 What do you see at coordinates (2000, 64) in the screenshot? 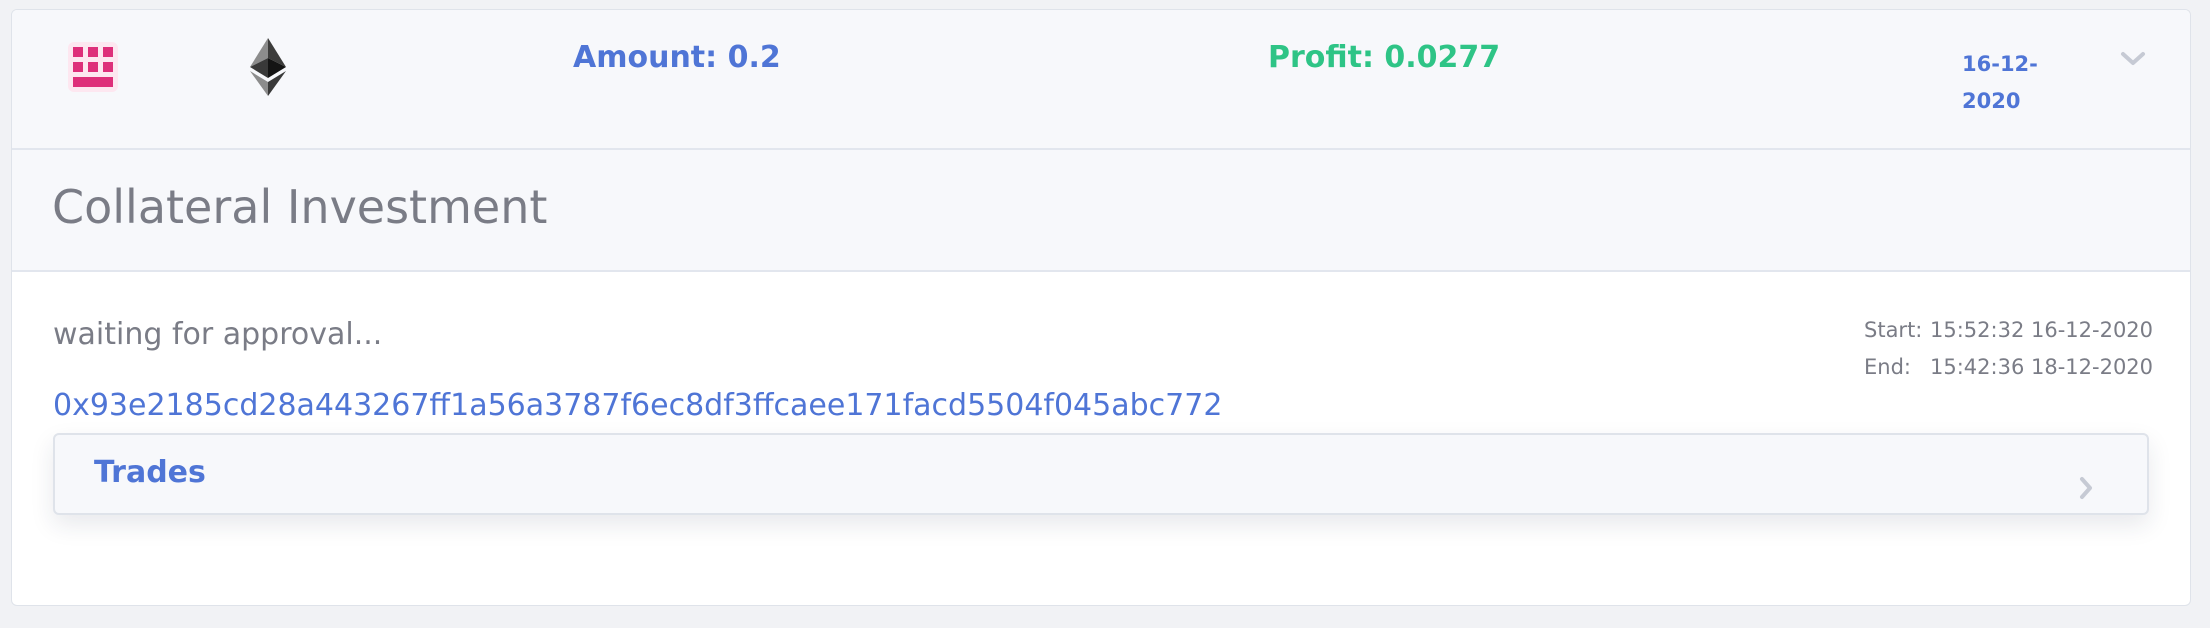
I see `header-date-line1: 16-12-` at bounding box center [2000, 64].